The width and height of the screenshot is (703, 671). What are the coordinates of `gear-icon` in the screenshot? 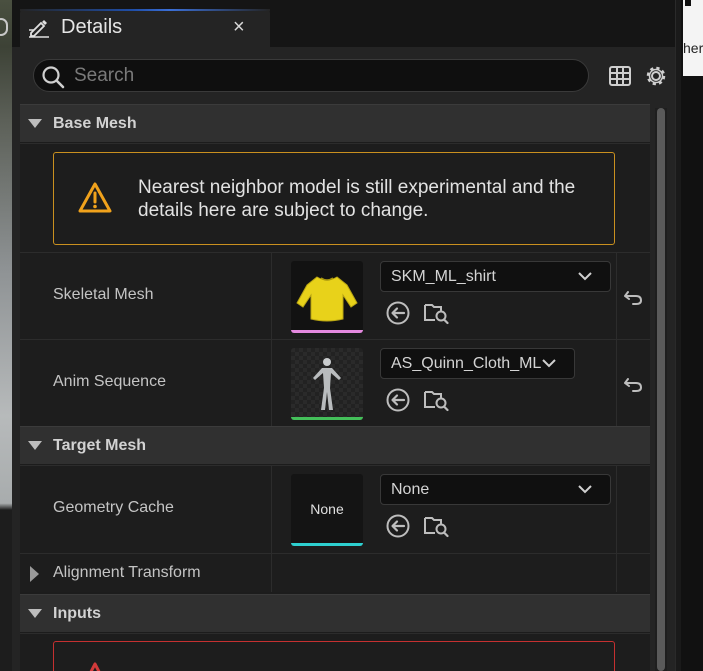 It's located at (656, 76).